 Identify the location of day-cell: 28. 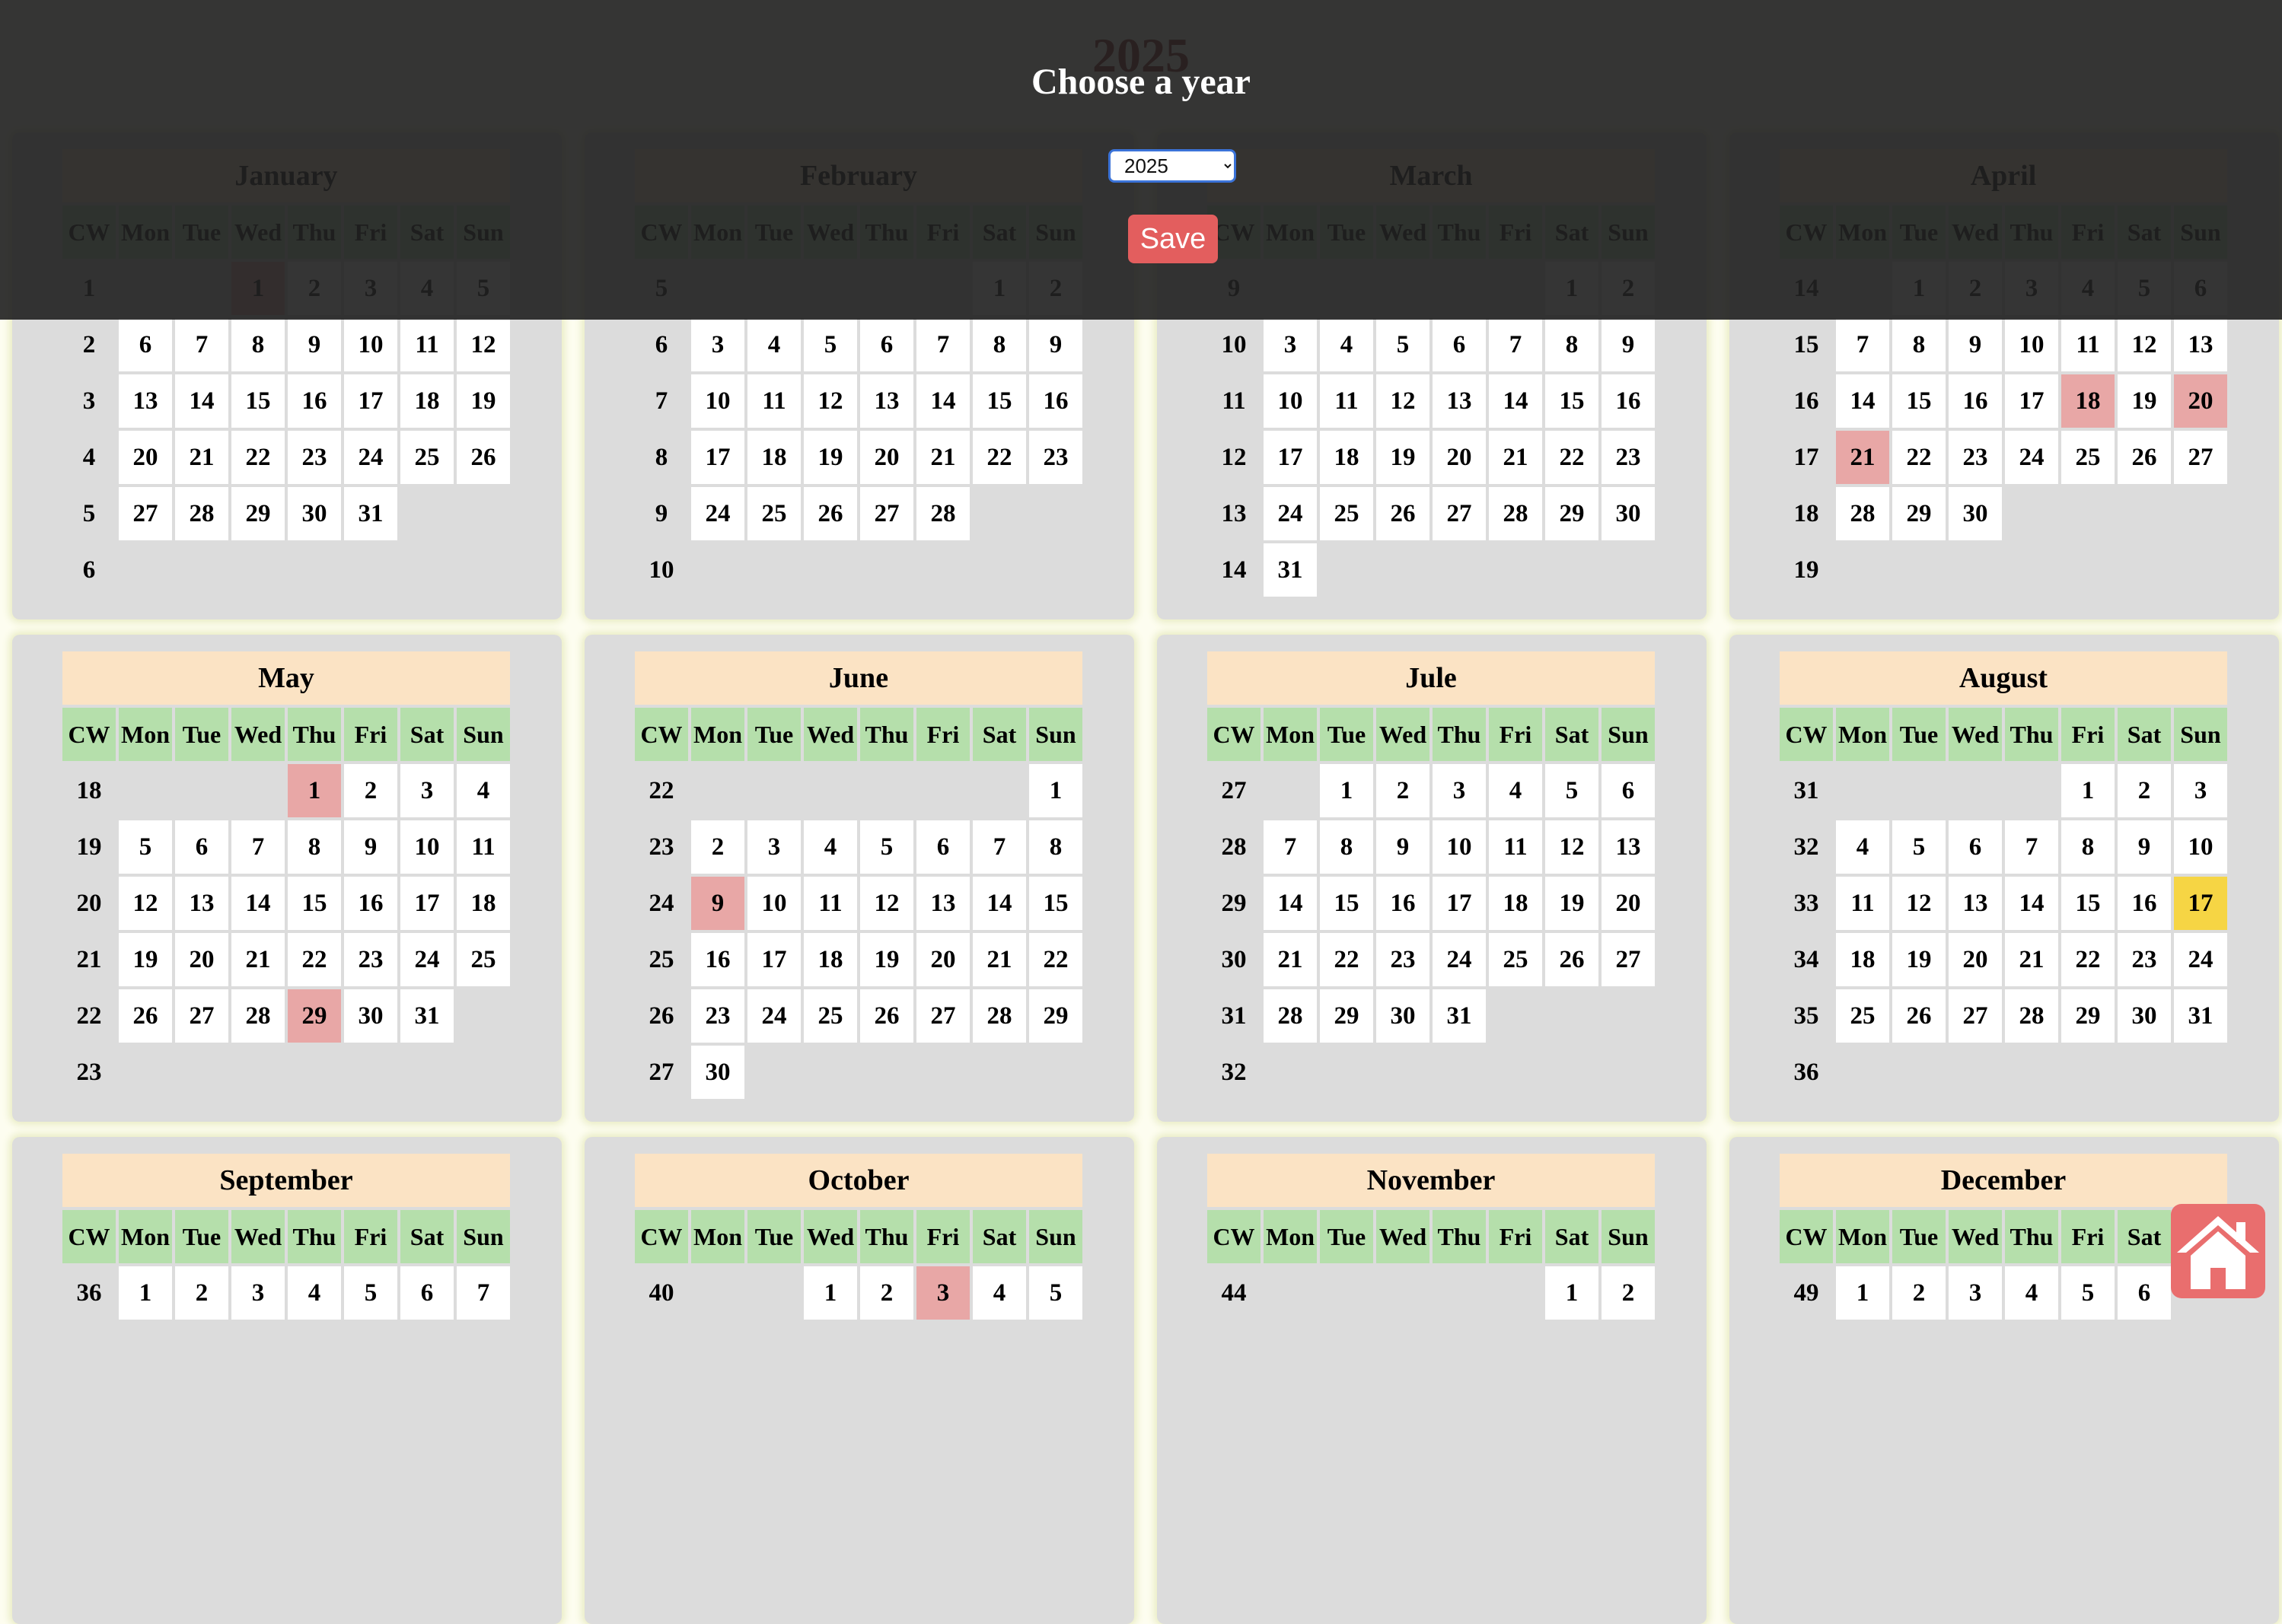
(1862, 513).